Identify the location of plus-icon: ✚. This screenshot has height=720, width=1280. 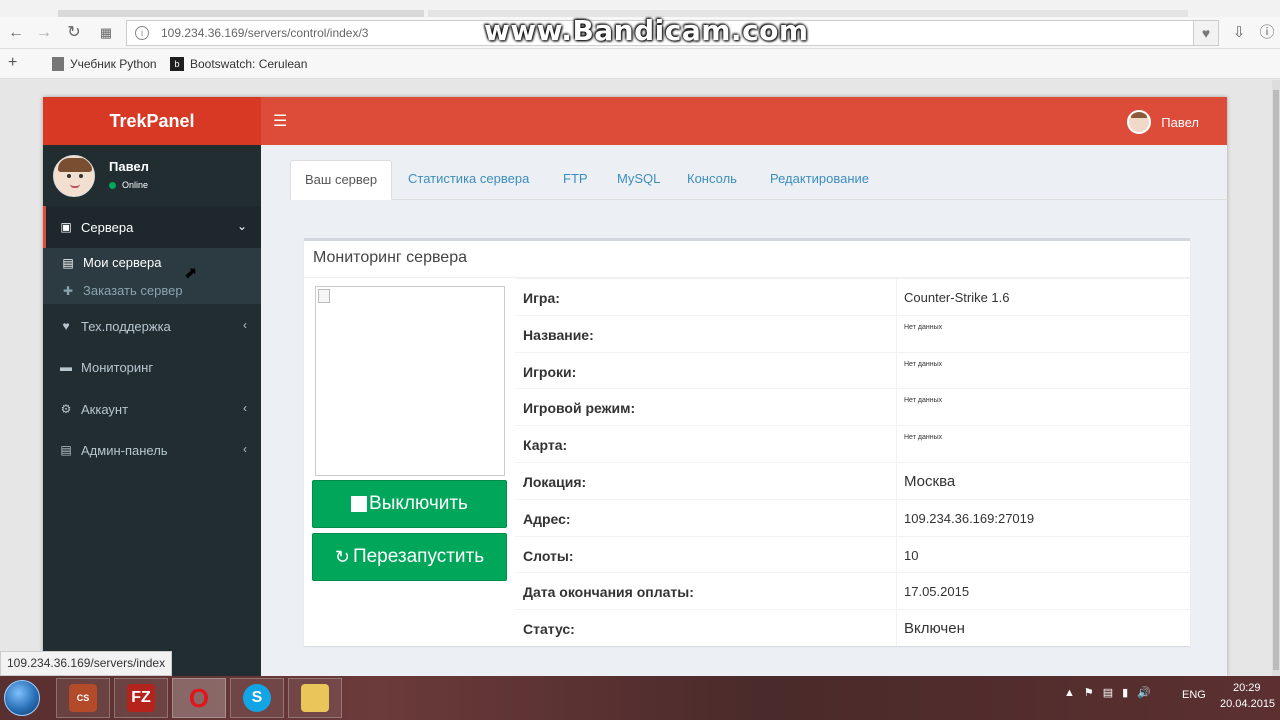
(68, 290).